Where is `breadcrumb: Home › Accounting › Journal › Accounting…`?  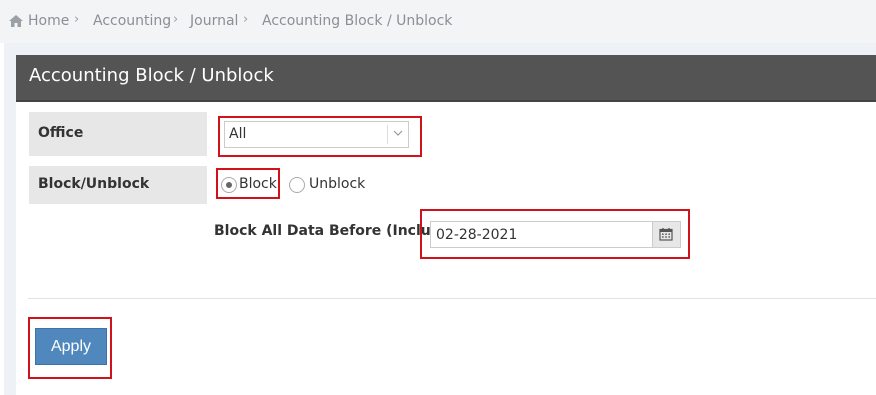
breadcrumb: Home › Accounting › Journal › Accounting… is located at coordinates (438, 21).